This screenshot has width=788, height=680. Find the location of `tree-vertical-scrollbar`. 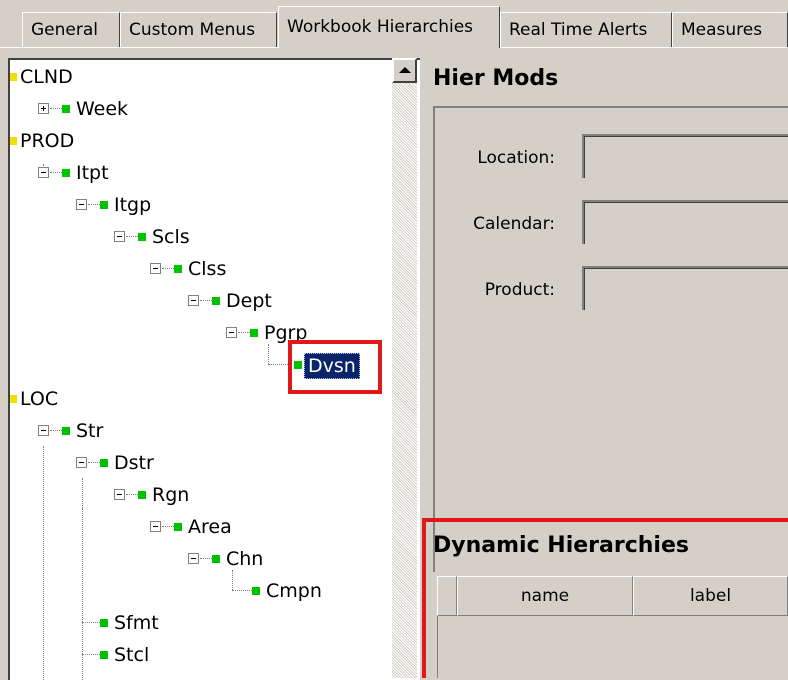

tree-vertical-scrollbar is located at coordinates (404, 368).